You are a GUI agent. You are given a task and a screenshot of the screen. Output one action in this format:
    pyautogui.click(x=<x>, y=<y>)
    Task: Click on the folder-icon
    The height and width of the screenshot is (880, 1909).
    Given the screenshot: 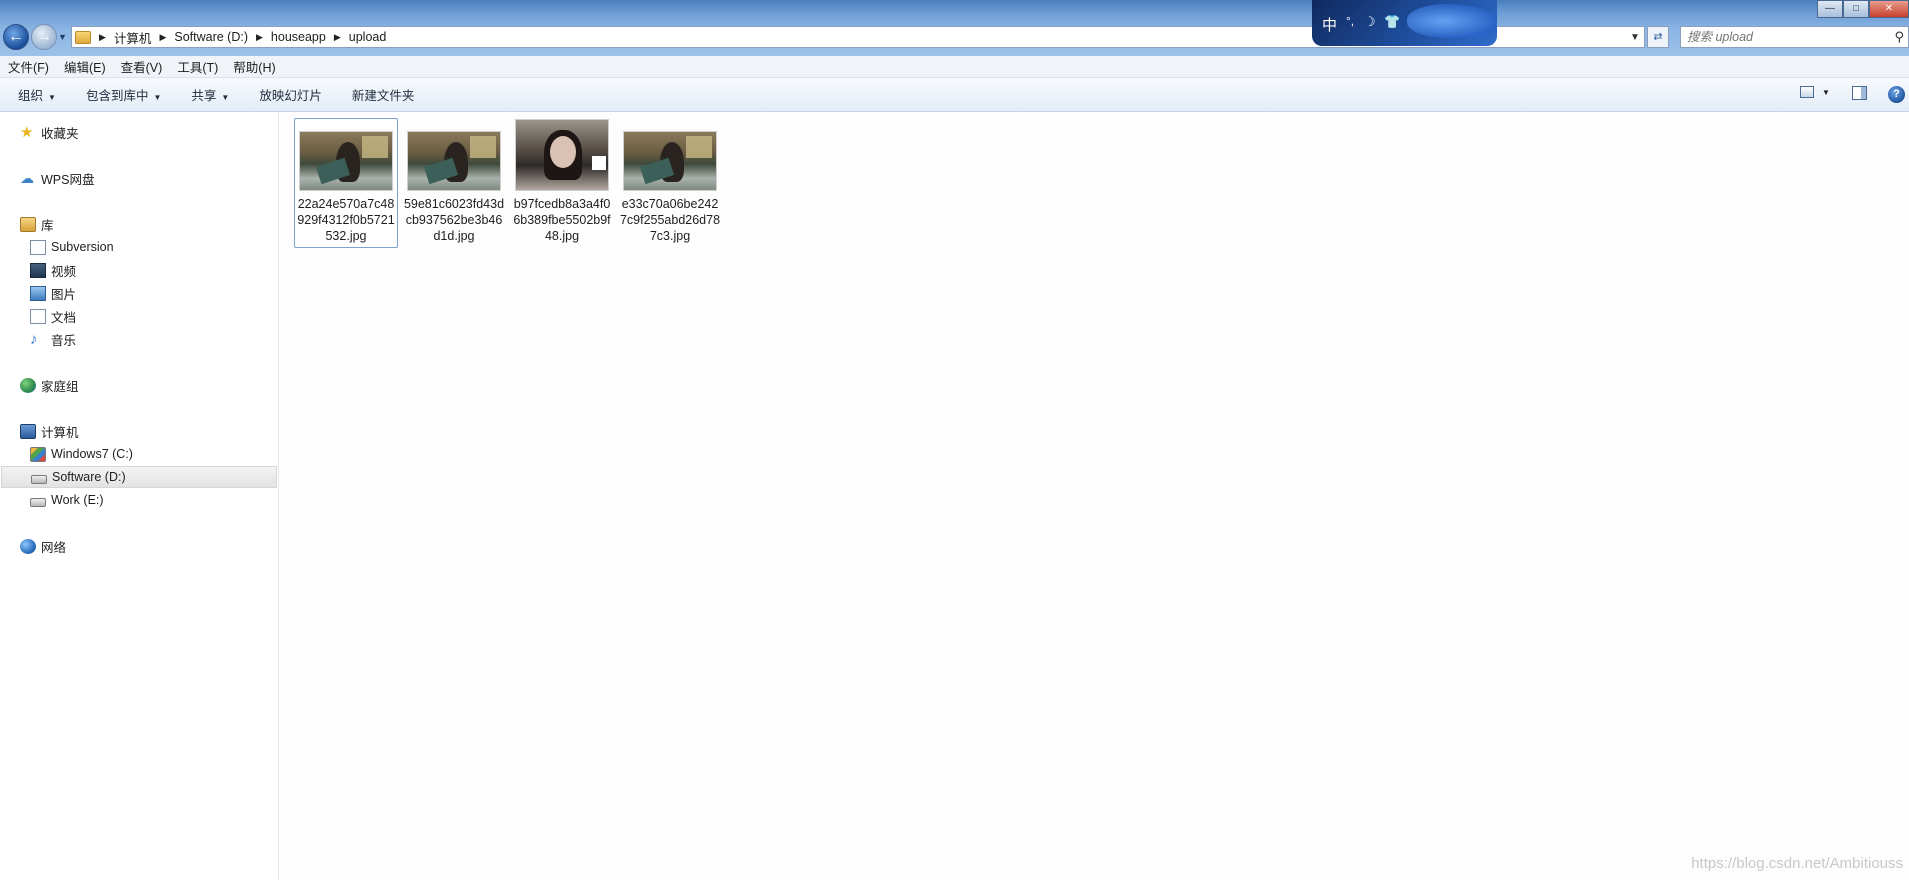 What is the action you would take?
    pyautogui.click(x=83, y=37)
    